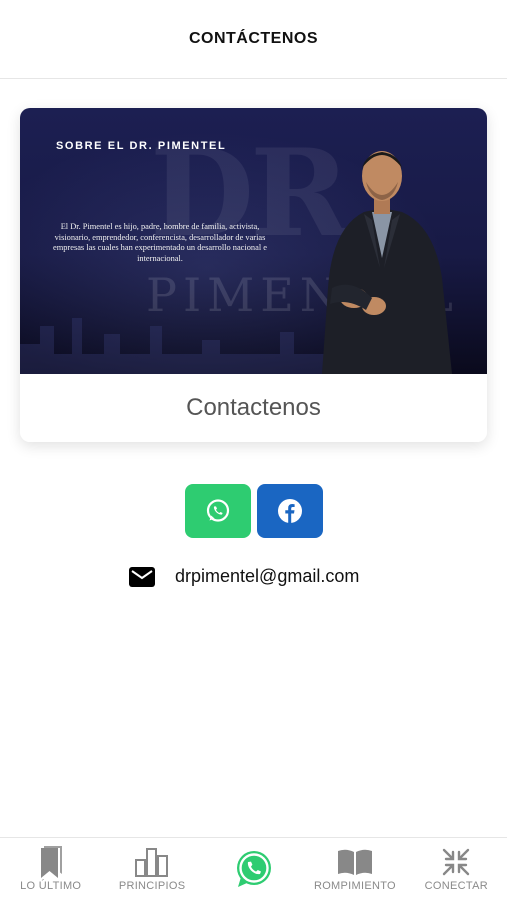  I want to click on card-title: Contactenos, so click(253, 408).